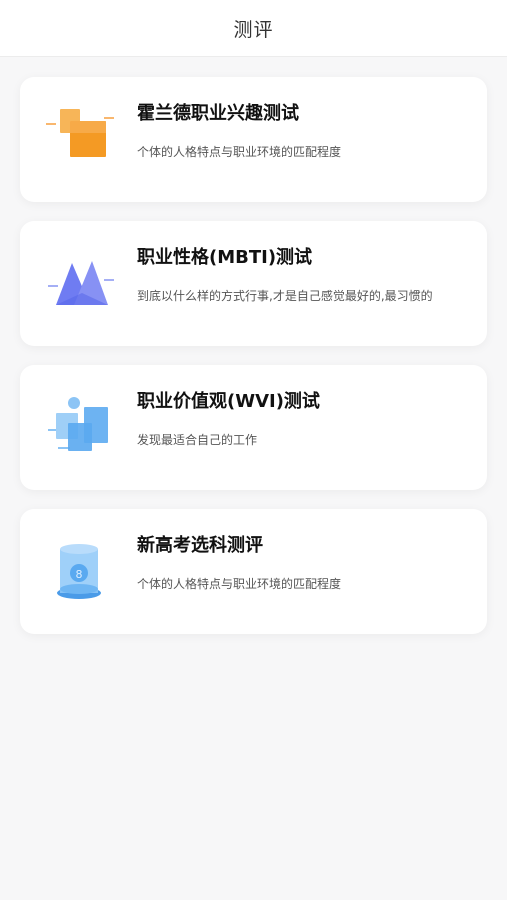 This screenshot has height=900, width=507. What do you see at coordinates (79, 574) in the screenshot?
I see `svg-text: 8` at bounding box center [79, 574].